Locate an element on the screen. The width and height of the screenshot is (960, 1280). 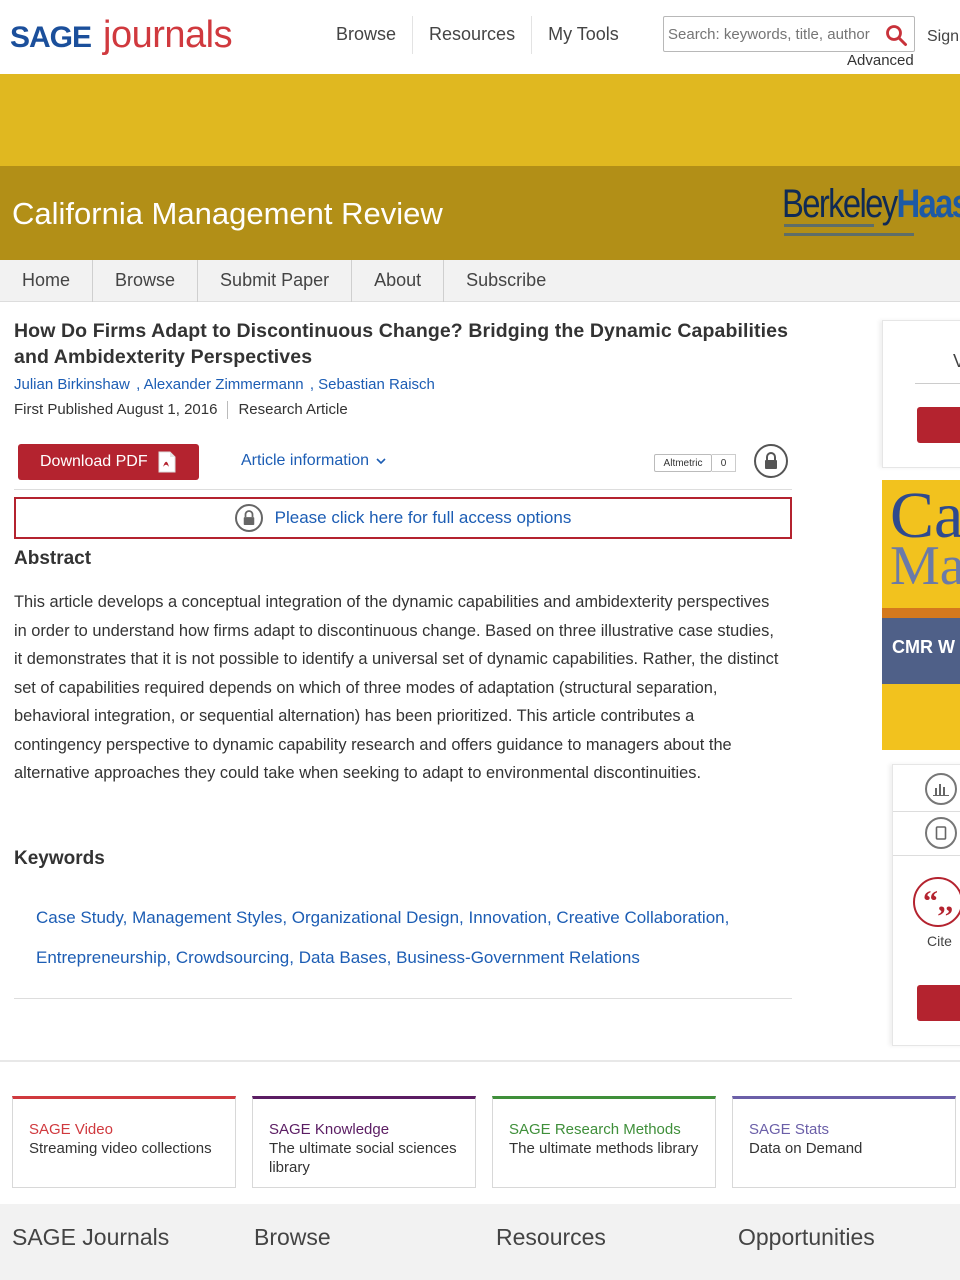
product-sage-stats: SAGE Stats Data on Demand is located at coordinates (844, 1142).